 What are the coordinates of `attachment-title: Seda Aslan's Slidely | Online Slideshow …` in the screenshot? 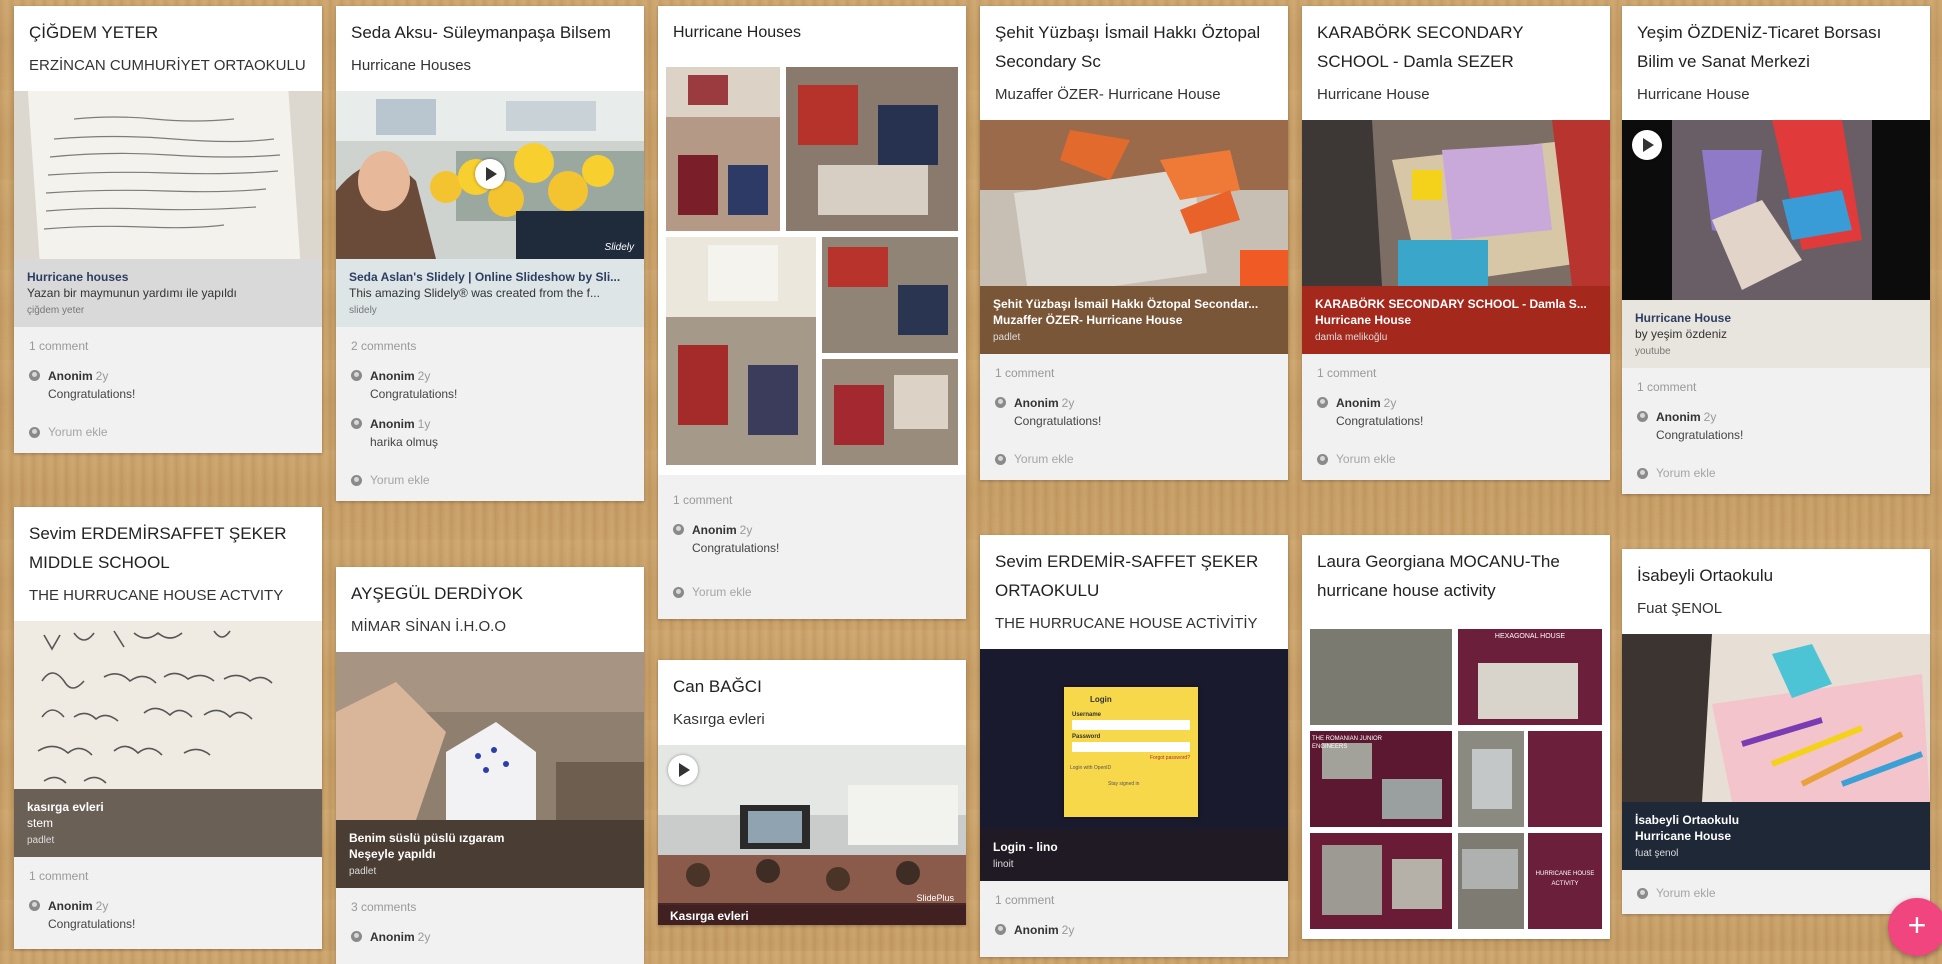 It's located at (485, 277).